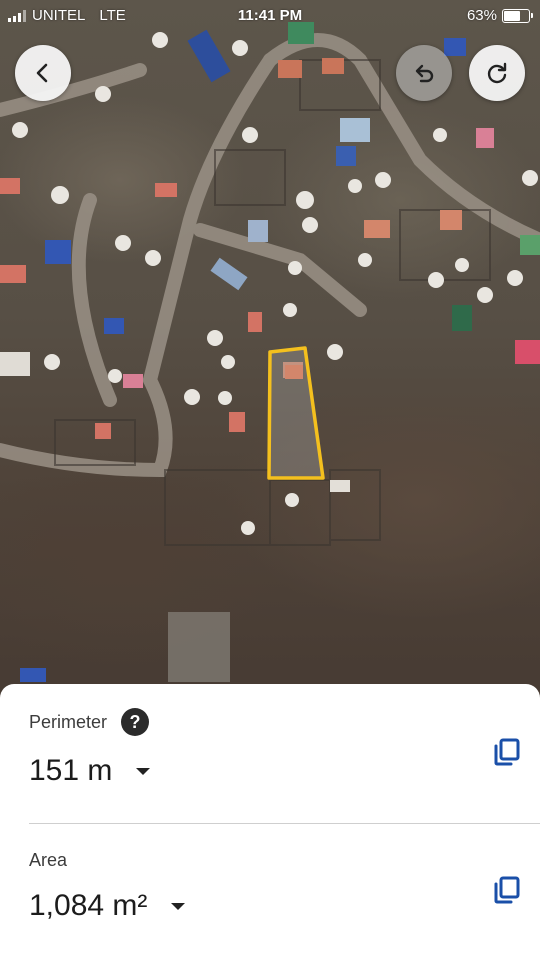 This screenshot has width=540, height=961. I want to click on area-section: Area 1,084 m², so click(270, 886).